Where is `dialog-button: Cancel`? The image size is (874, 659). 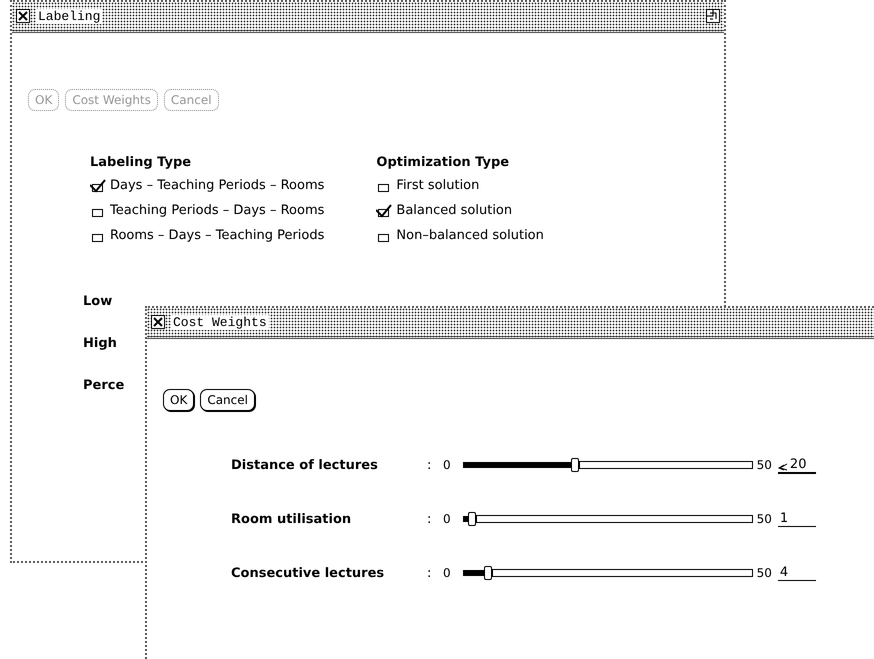 dialog-button: Cancel is located at coordinates (227, 400).